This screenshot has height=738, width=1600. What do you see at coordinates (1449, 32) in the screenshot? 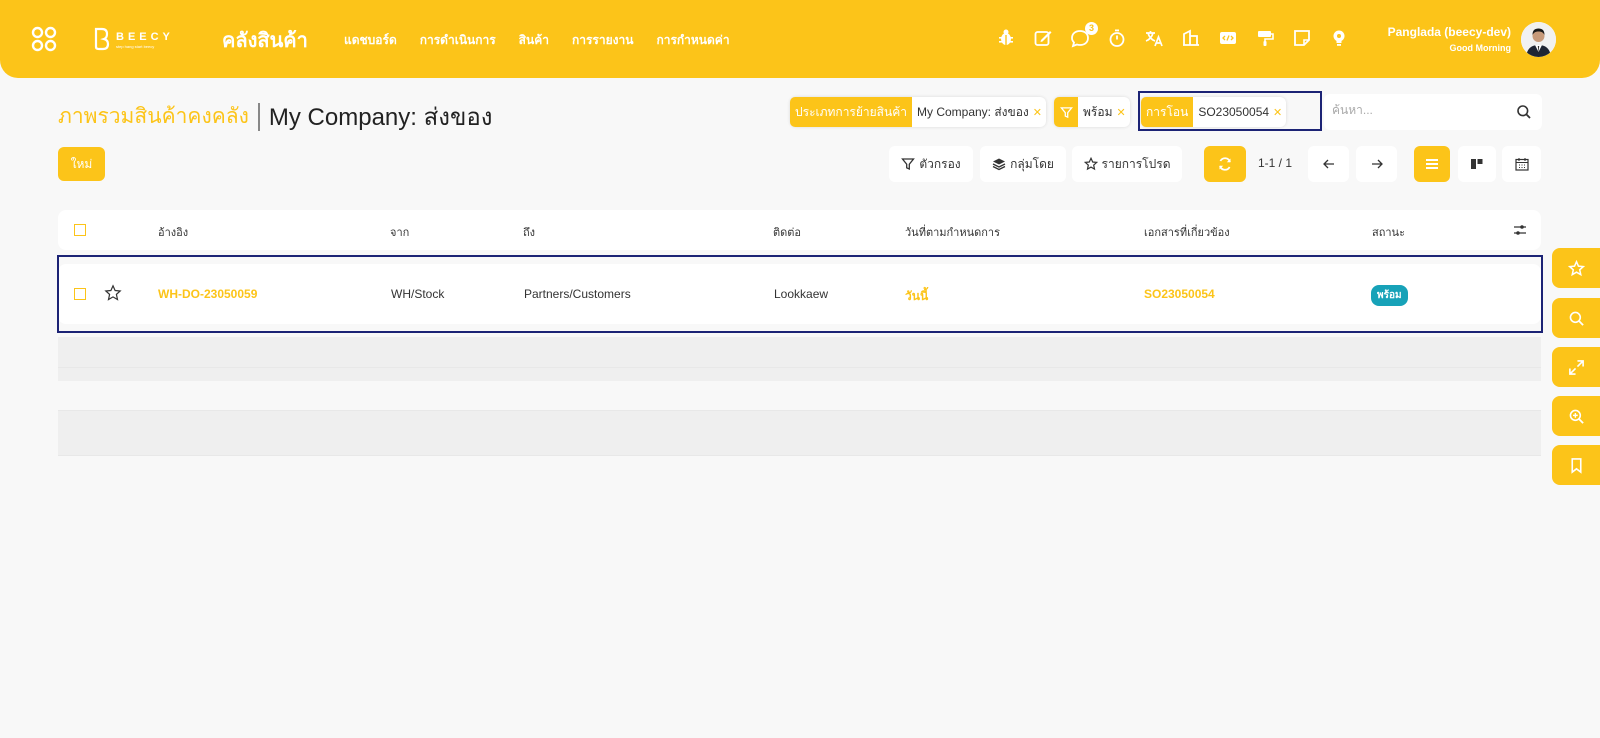
I see `user-name: Panglada (beecy-dev)` at bounding box center [1449, 32].